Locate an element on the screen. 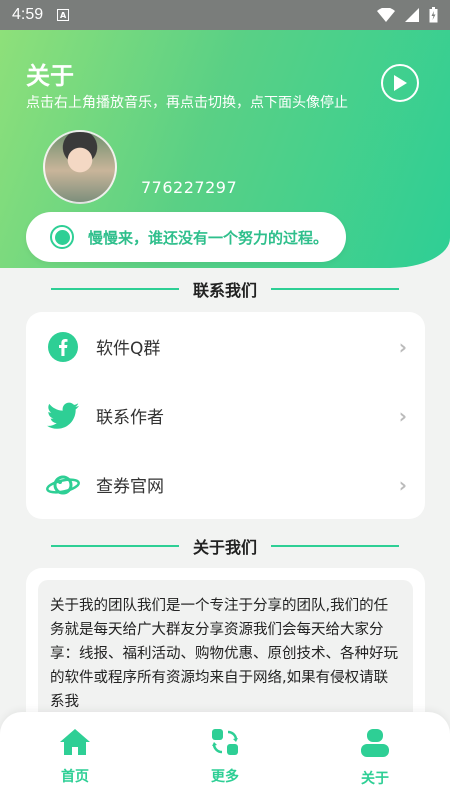 This screenshot has height=800, width=450. tab-about: 关于 is located at coordinates (375, 756).